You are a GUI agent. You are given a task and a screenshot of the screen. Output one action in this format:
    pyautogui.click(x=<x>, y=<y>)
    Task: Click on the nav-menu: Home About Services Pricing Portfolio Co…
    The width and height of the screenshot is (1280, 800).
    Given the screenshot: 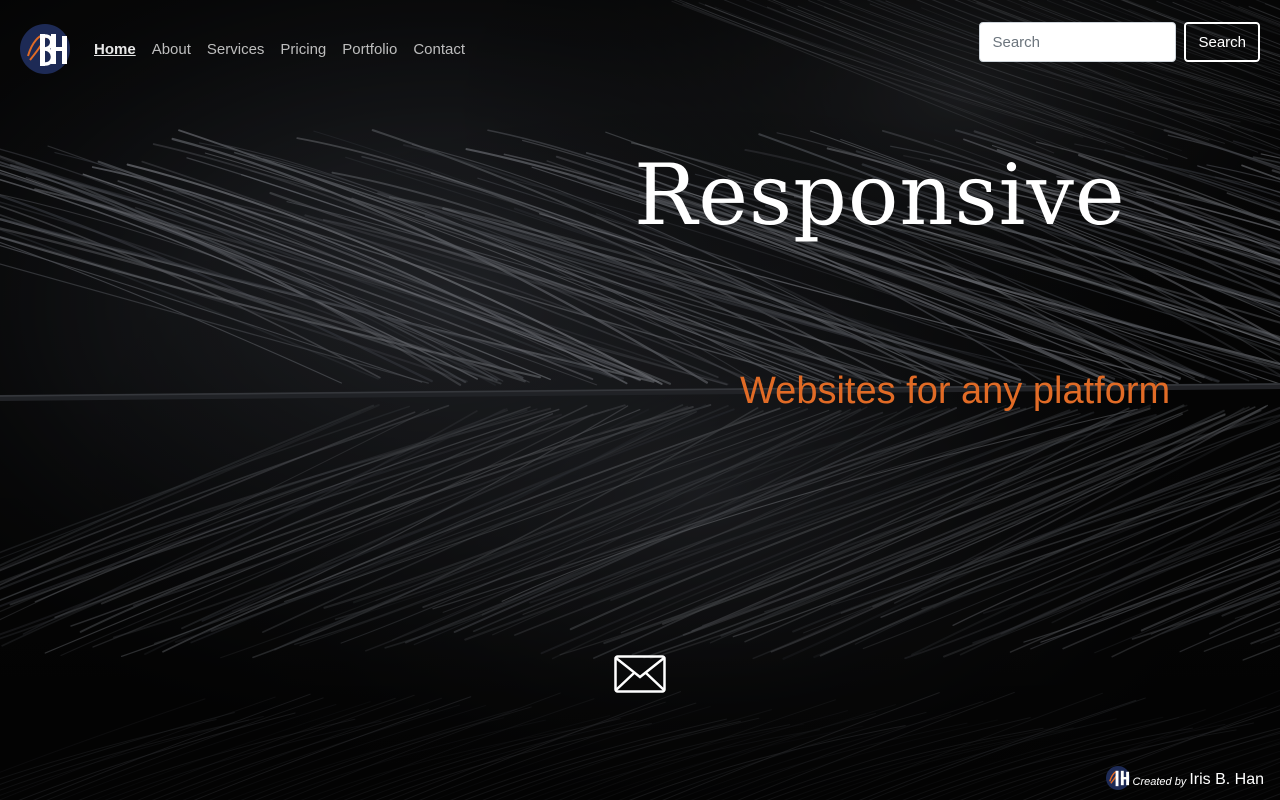 What is the action you would take?
    pyautogui.click(x=279, y=50)
    